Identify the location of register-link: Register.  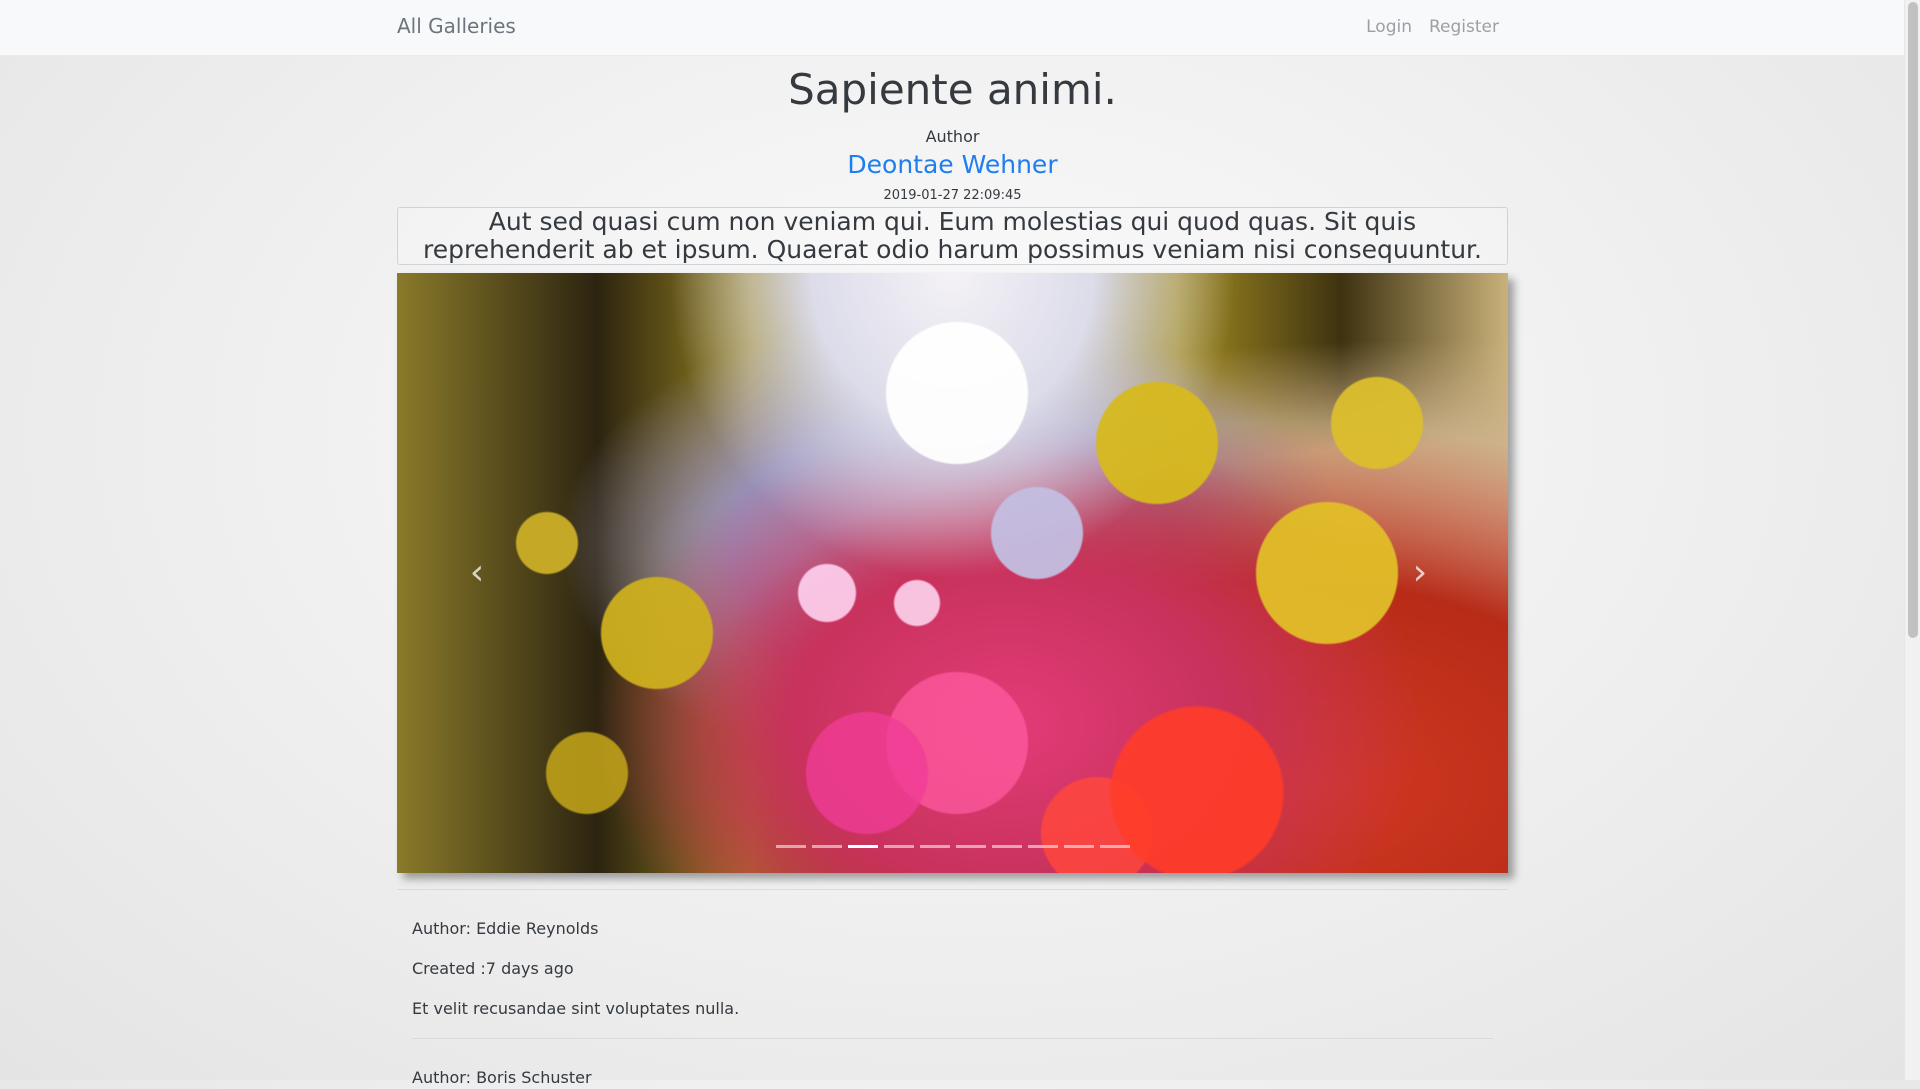
(1464, 27).